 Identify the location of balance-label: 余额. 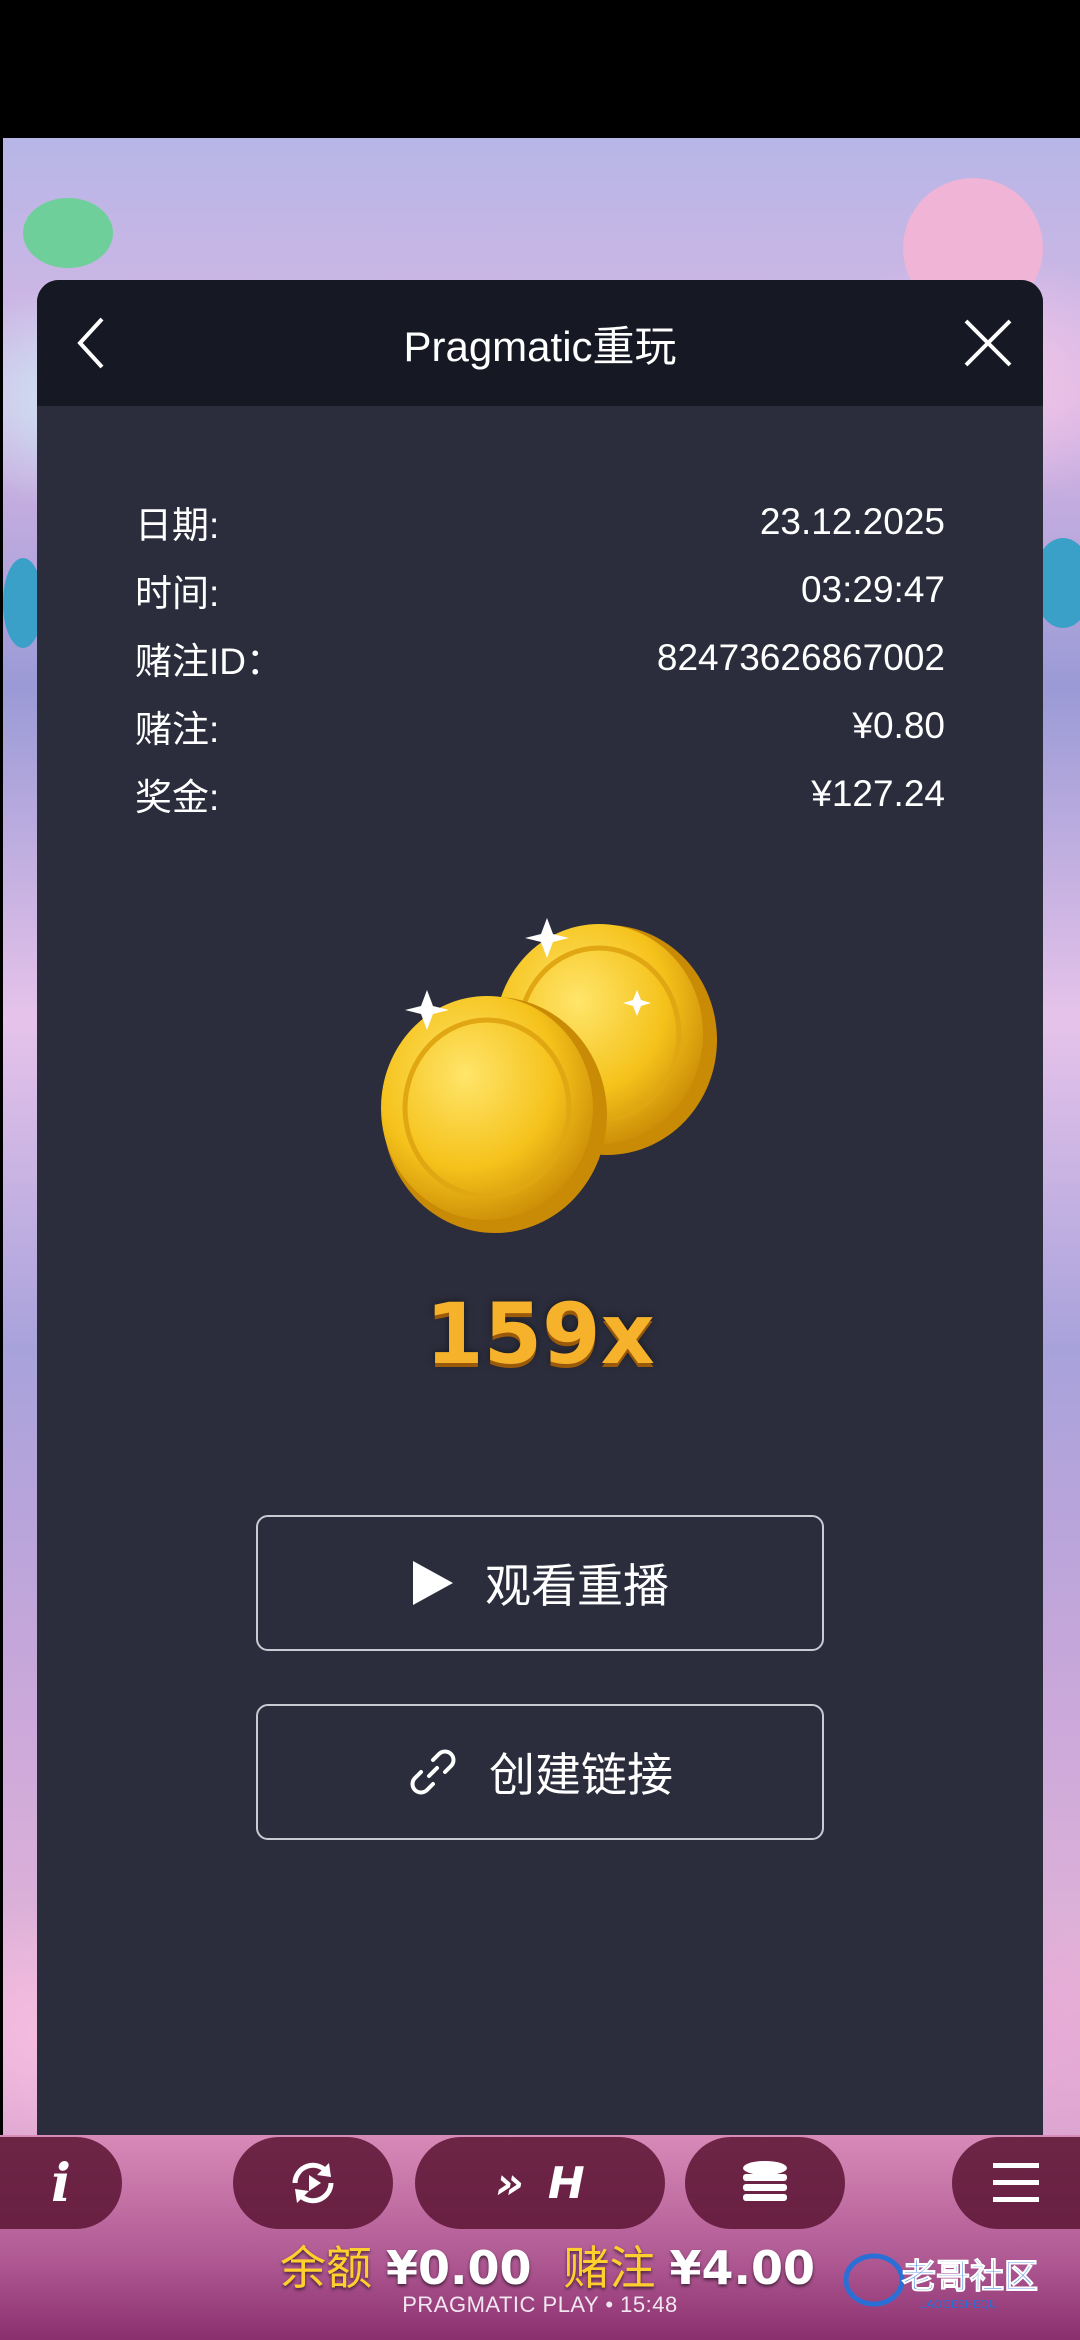
(326, 2268).